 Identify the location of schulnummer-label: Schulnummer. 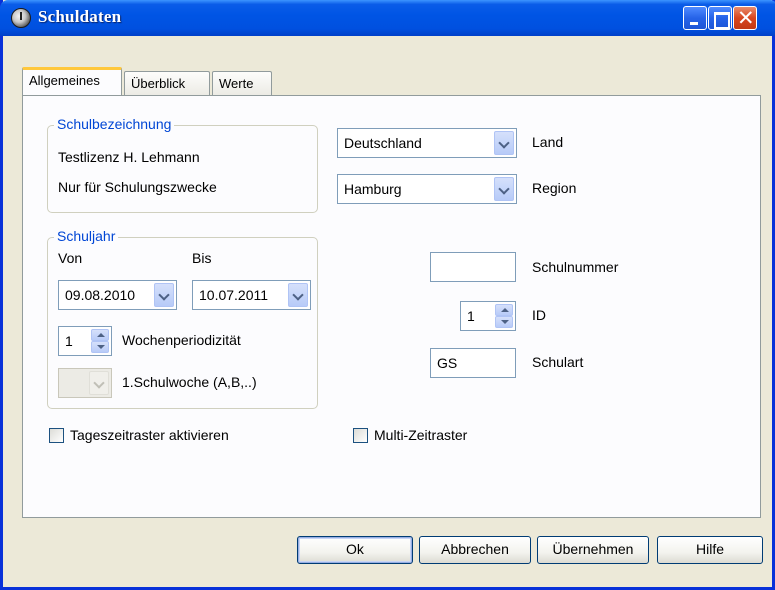
(575, 267).